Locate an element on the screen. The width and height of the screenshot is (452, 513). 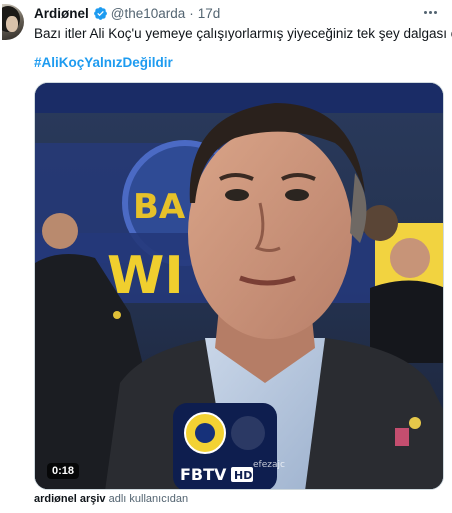
video-attribution: ardiønel arşiv adlı kullanıcıdan is located at coordinates (111, 499).